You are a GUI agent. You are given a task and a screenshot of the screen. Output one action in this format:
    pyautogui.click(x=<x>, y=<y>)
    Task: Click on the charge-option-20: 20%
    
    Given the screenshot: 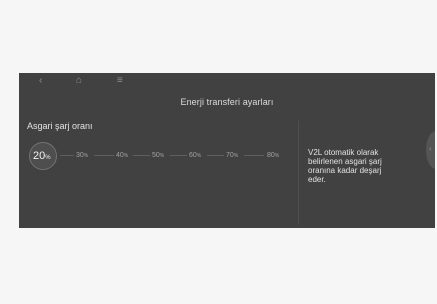 What is the action you would take?
    pyautogui.click(x=42, y=157)
    